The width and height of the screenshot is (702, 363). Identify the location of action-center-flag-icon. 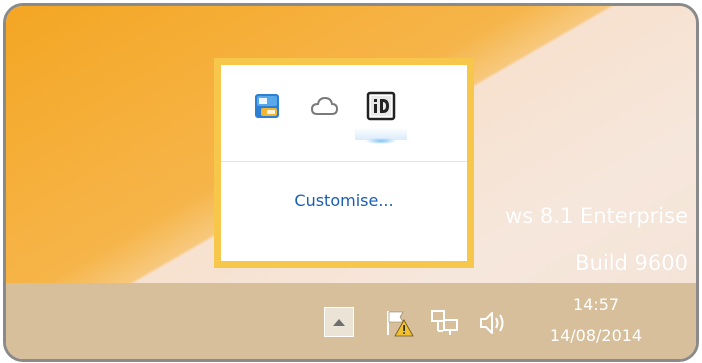
(399, 323).